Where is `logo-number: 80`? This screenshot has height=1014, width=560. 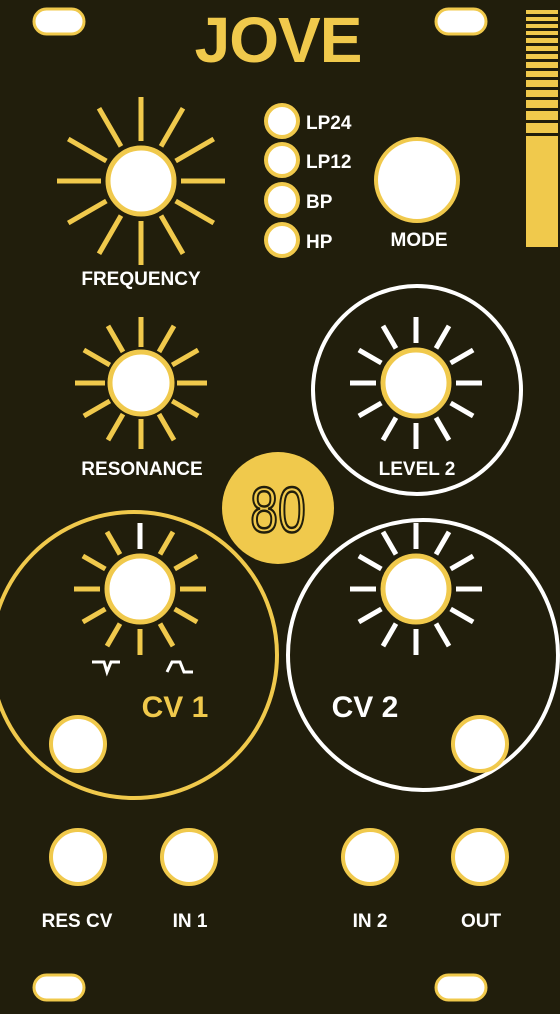 logo-number: 80 is located at coordinates (278, 510).